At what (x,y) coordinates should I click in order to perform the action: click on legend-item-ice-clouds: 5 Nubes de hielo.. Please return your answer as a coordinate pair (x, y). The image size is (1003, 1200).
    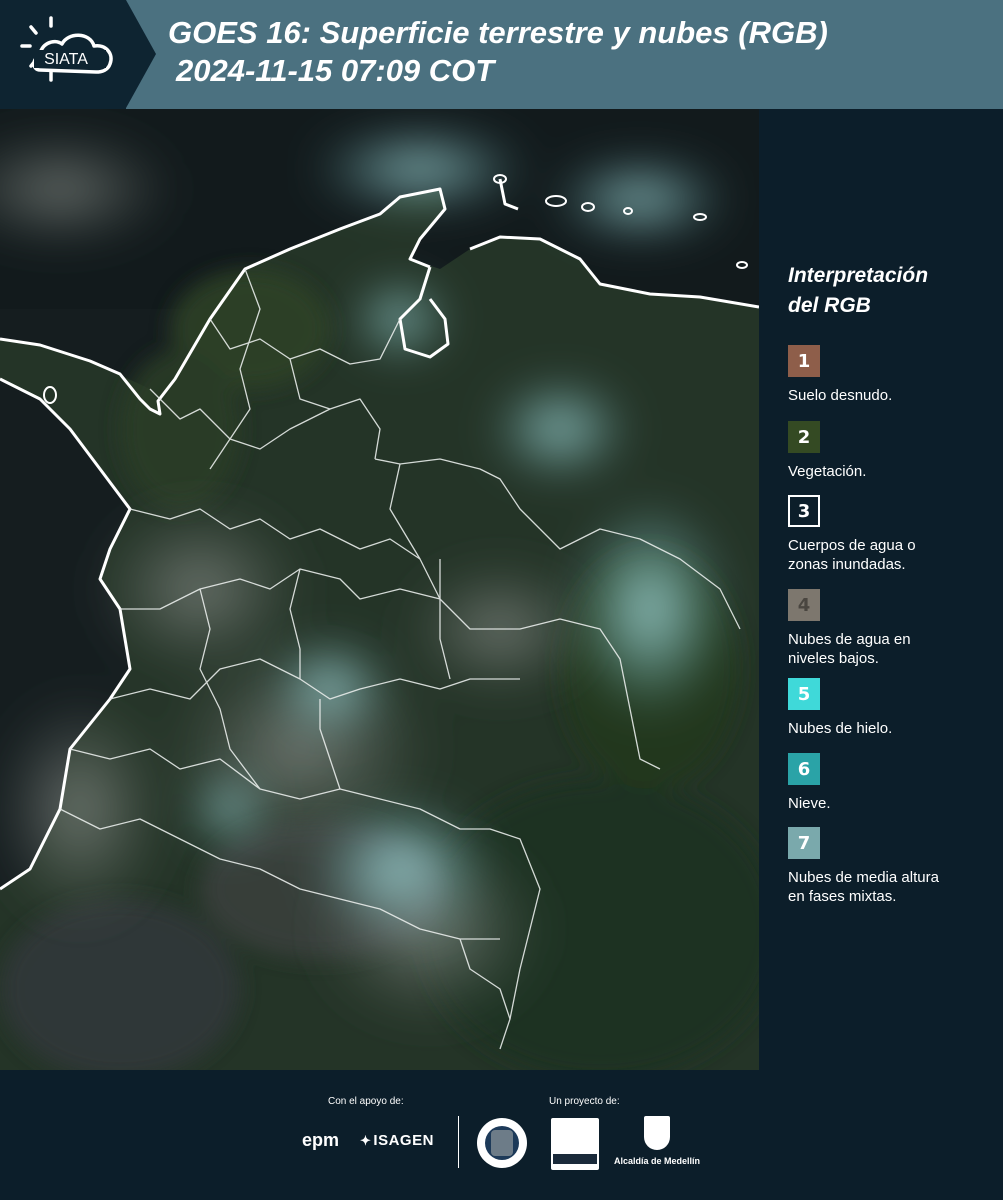
    Looking at the image, I should click on (888, 708).